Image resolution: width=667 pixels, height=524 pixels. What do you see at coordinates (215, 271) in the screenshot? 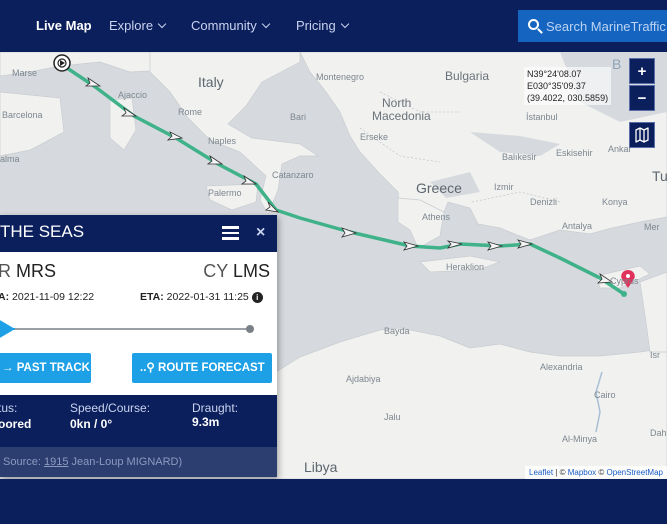
I see `destination-country: CY` at bounding box center [215, 271].